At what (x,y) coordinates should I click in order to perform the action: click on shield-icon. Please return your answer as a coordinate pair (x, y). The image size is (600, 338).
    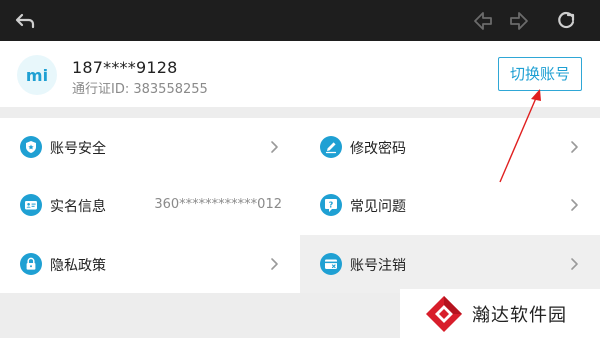
    Looking at the image, I should click on (31, 147).